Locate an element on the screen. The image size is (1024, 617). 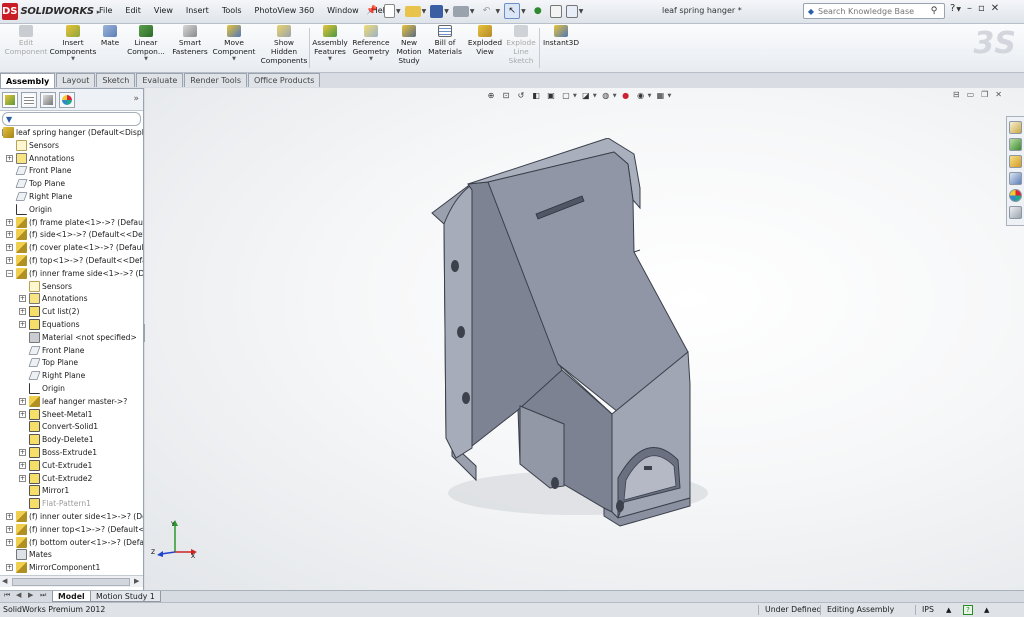
solidworks-resources-icon is located at coordinates (1015, 127).